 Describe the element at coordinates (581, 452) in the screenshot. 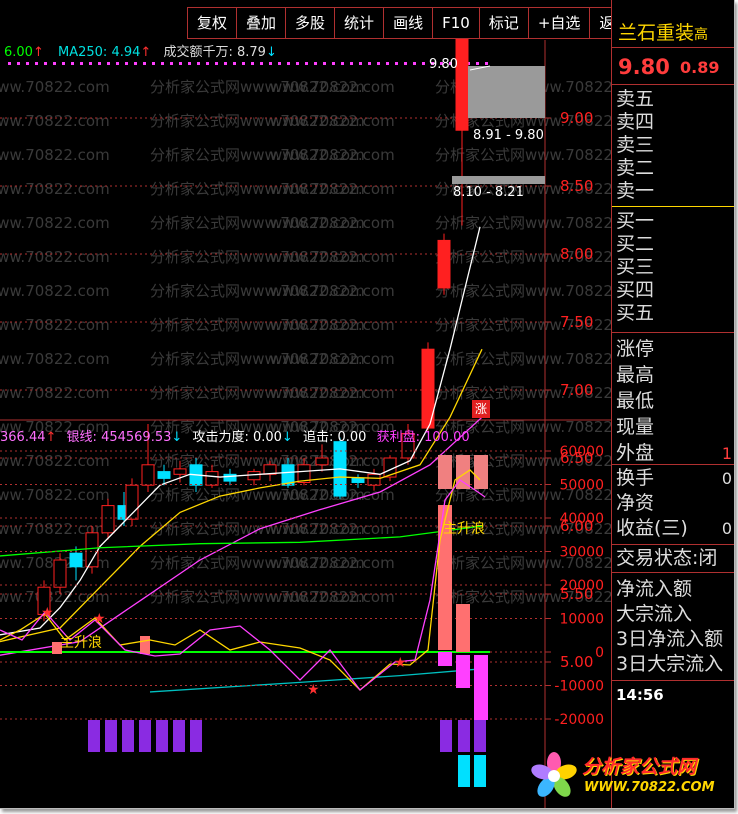

I see `volume-tick-label: 60000` at that location.